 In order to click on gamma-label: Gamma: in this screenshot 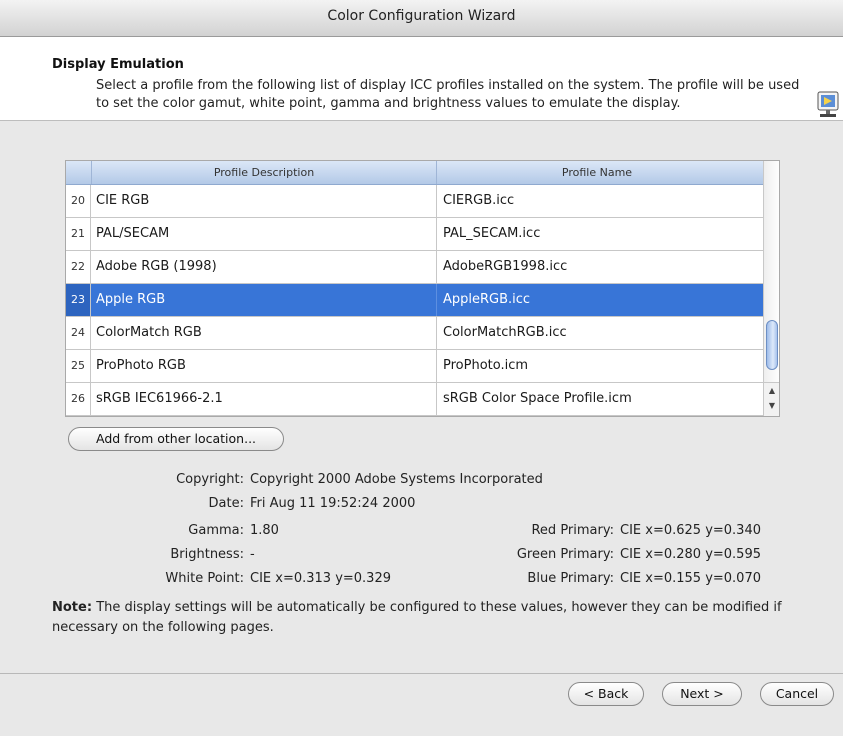, I will do `click(216, 530)`.